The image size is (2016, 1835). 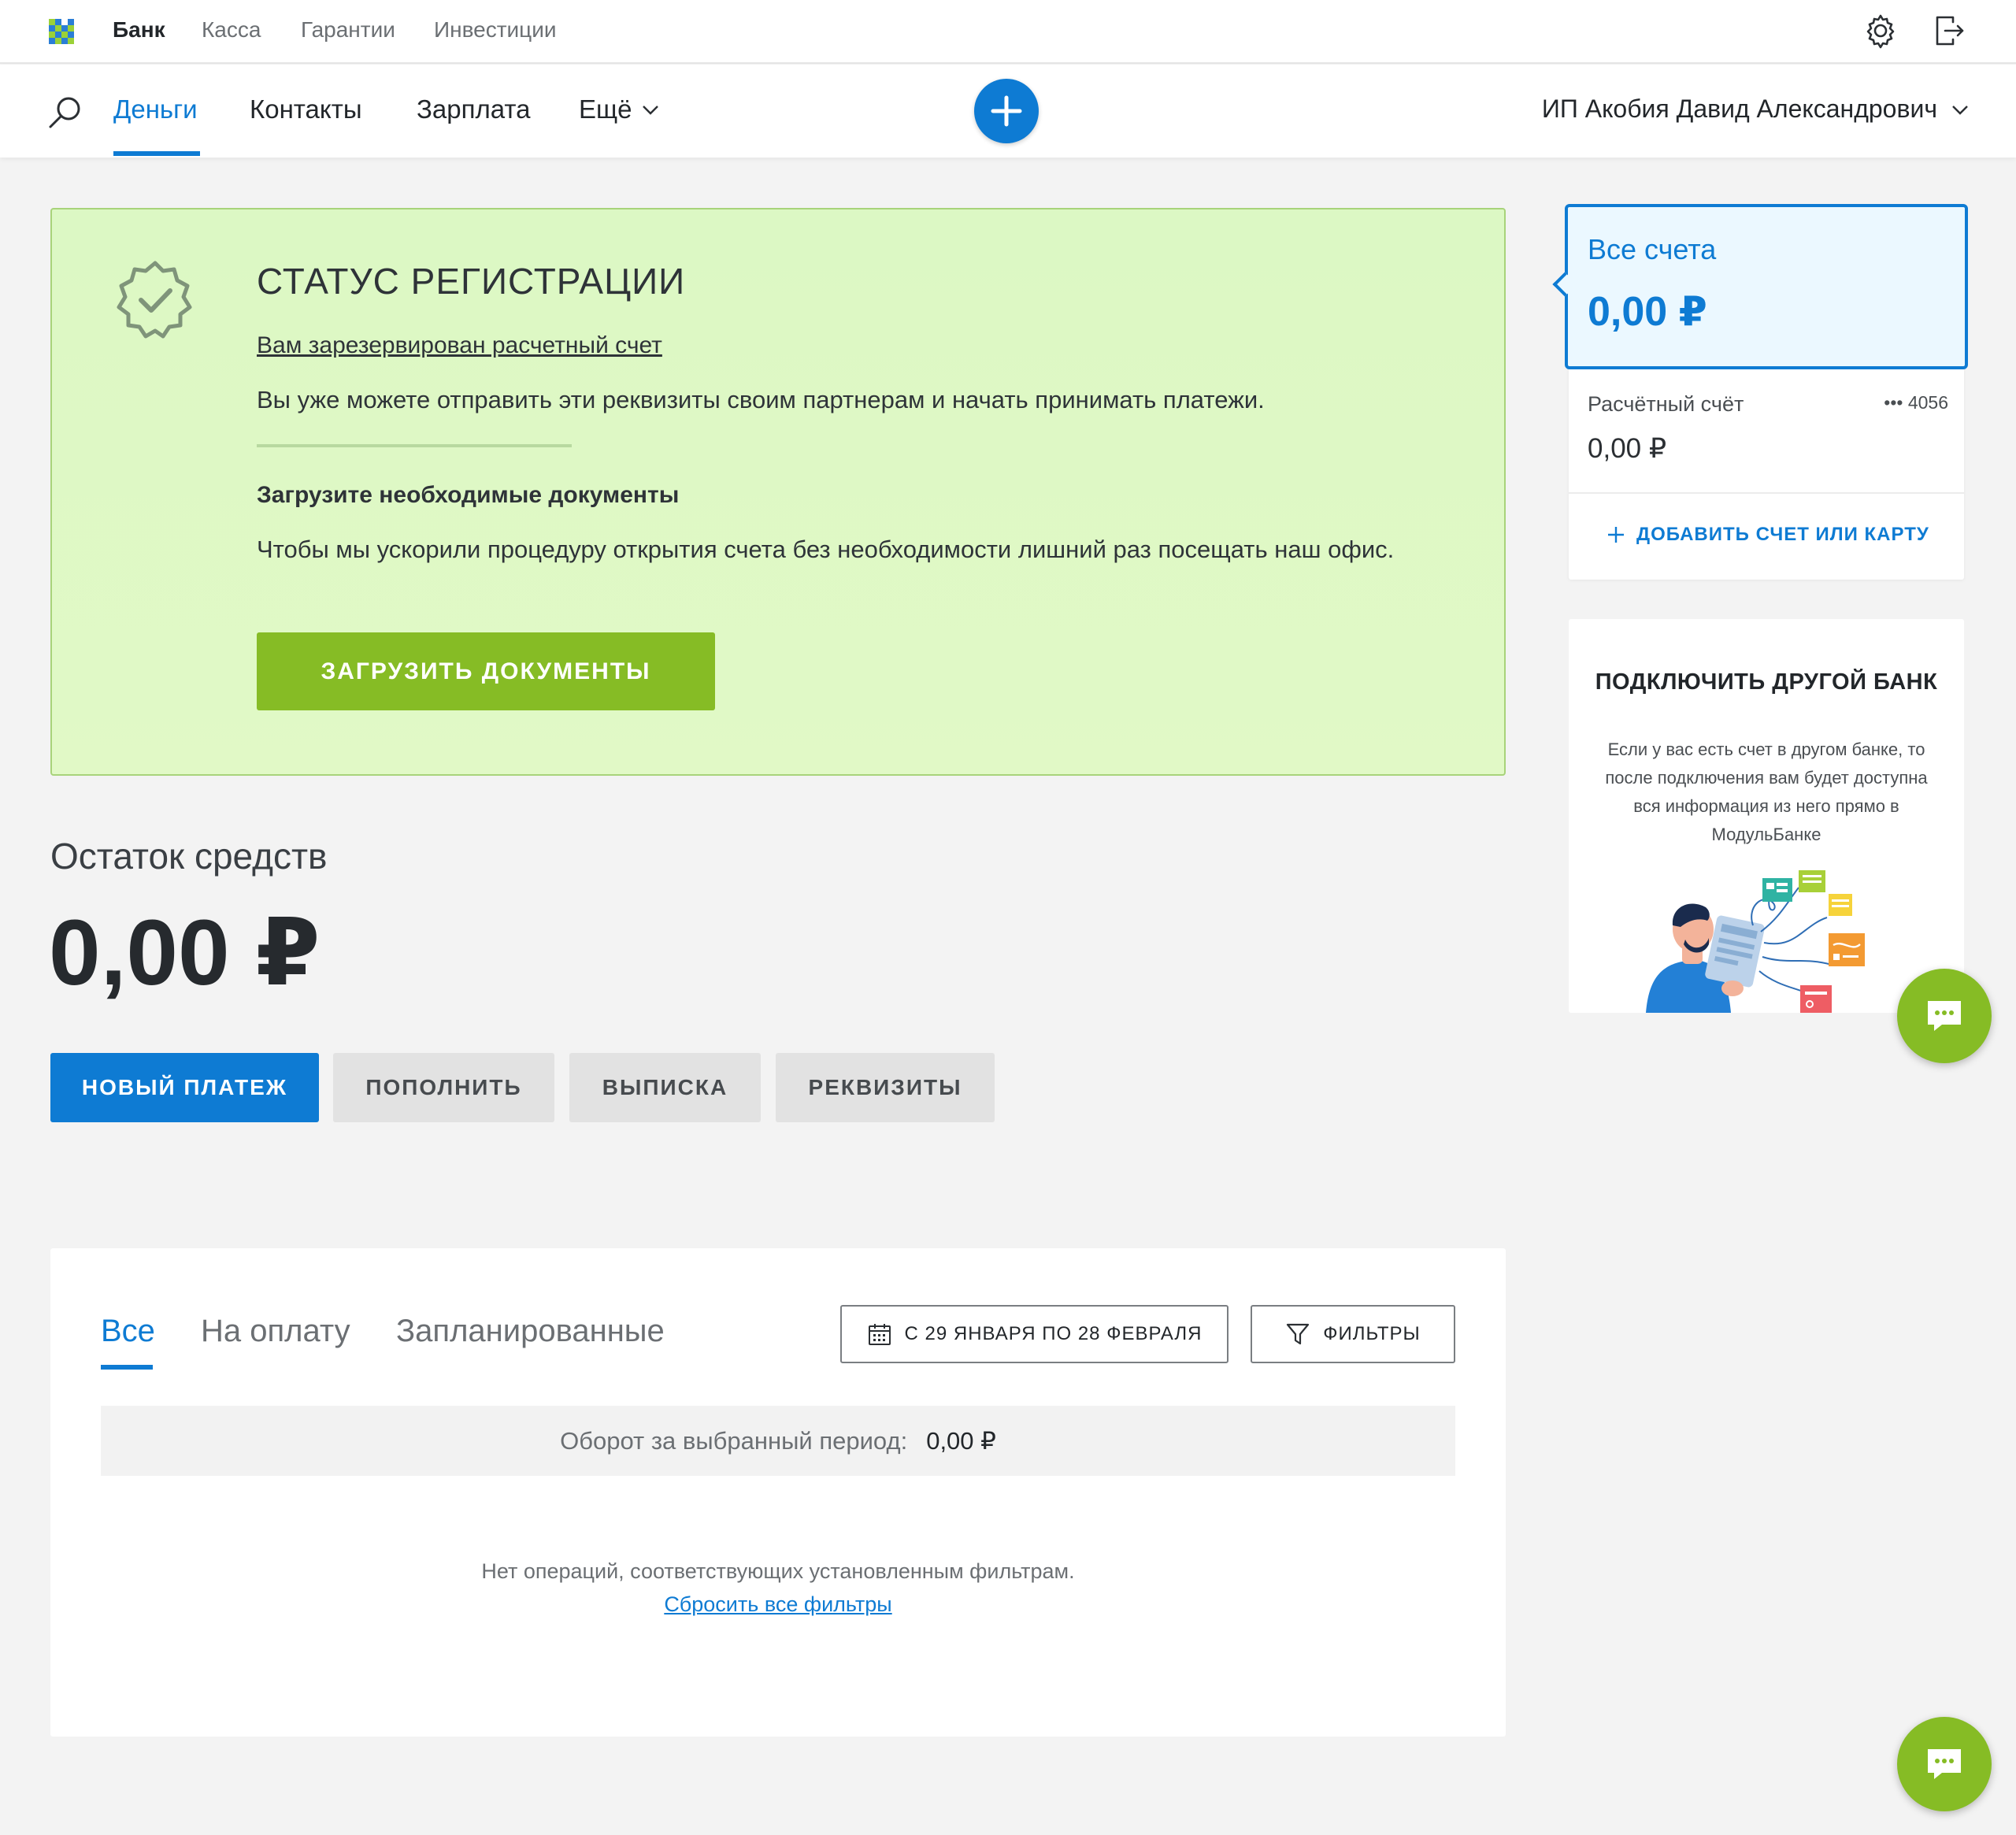 What do you see at coordinates (1782, 535) in the screenshot?
I see `add-account-label: ДОБАВИТЬ СЧЕТ ИЛИ КАРТУ` at bounding box center [1782, 535].